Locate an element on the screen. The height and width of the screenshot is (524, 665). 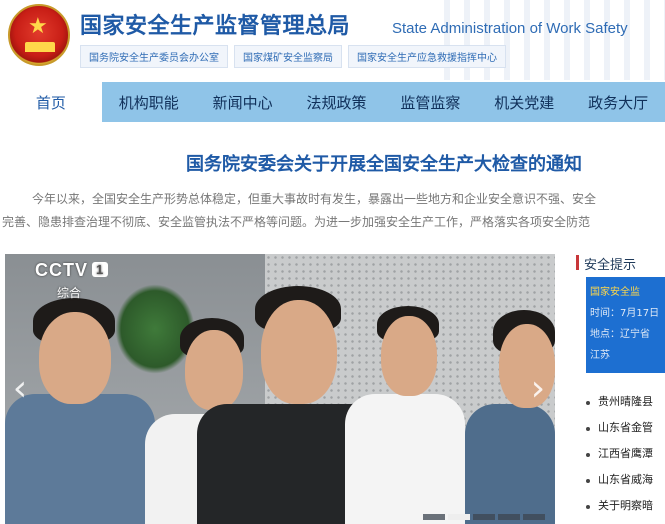
list-item: 贵州晴隆县 is located at coordinates (619, 402).